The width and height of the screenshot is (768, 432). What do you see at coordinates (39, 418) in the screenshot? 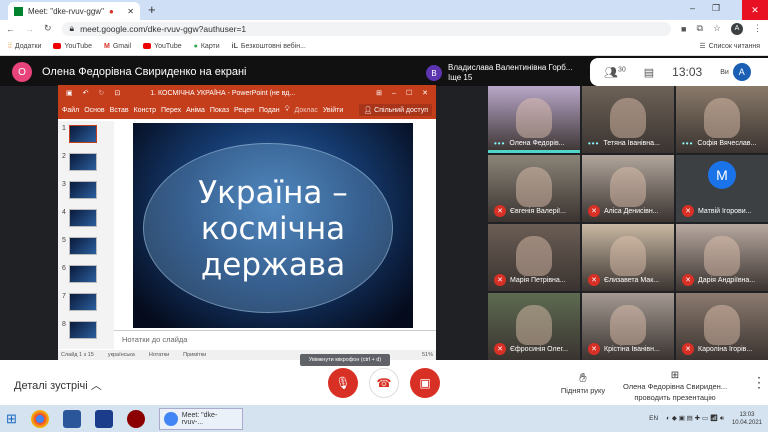
I see `chrome-icon` at bounding box center [39, 418].